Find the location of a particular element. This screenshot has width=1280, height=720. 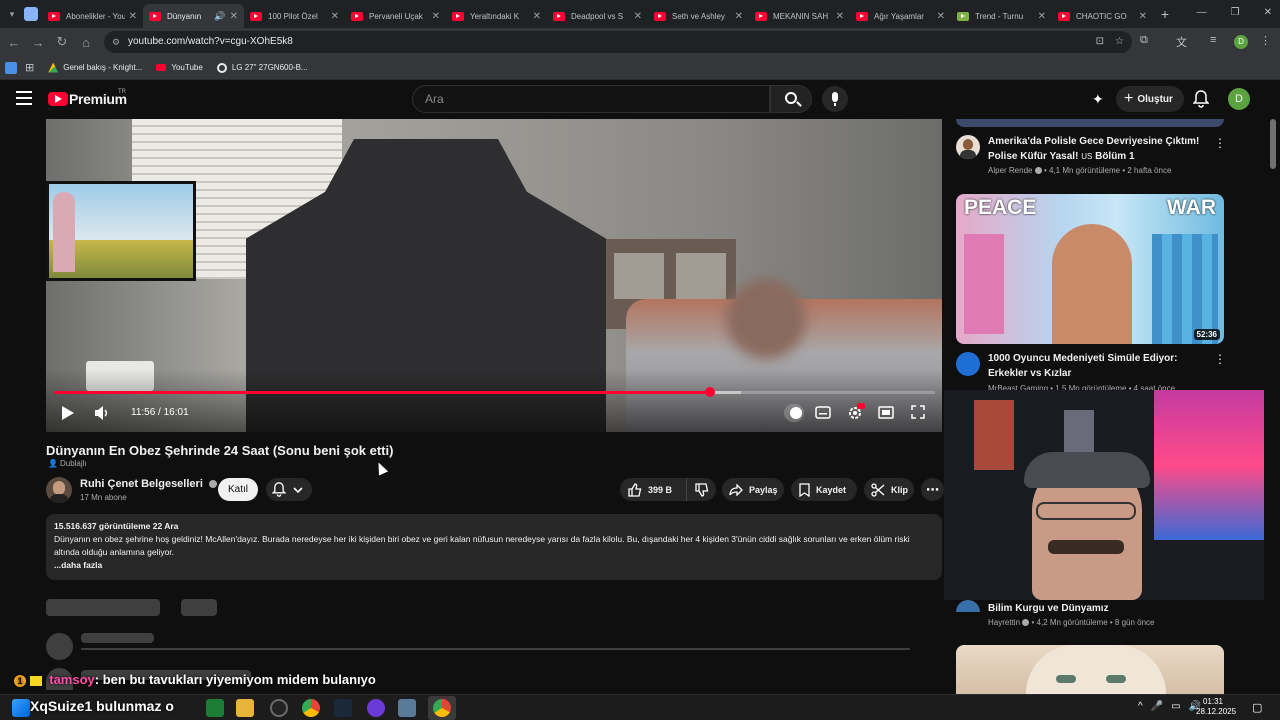

create-button: + Oluştur is located at coordinates (1150, 99).